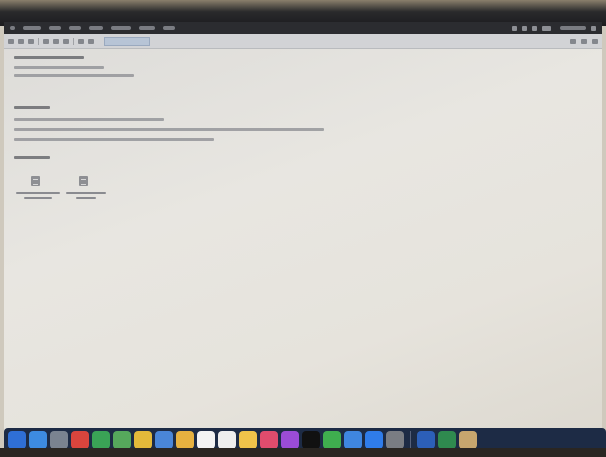 Image resolution: width=606 pixels, height=457 pixels. I want to click on launchpad-icon, so click(59, 440).